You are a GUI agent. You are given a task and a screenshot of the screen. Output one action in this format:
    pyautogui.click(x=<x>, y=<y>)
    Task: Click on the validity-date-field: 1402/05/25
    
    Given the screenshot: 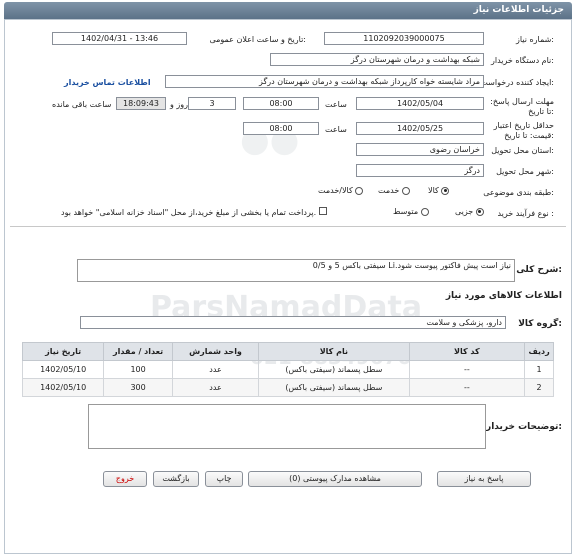 What is the action you would take?
    pyautogui.click(x=420, y=128)
    